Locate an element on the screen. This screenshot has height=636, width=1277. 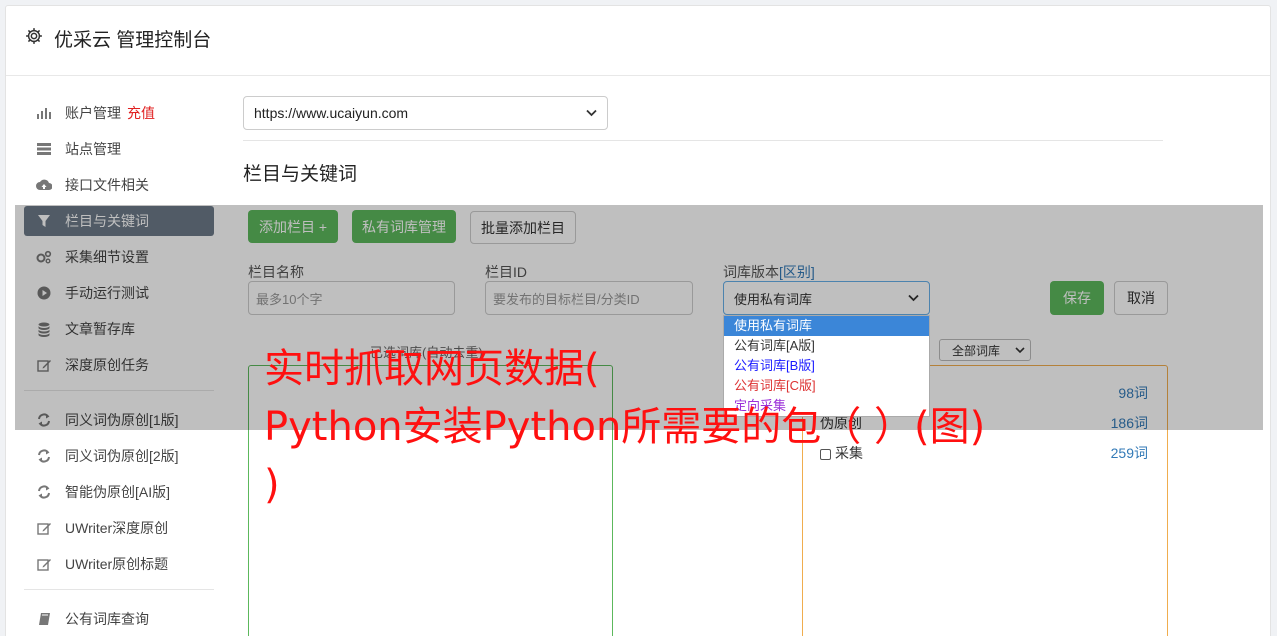
sidebar-item-label: UWriter原创标题 is located at coordinates (117, 564).